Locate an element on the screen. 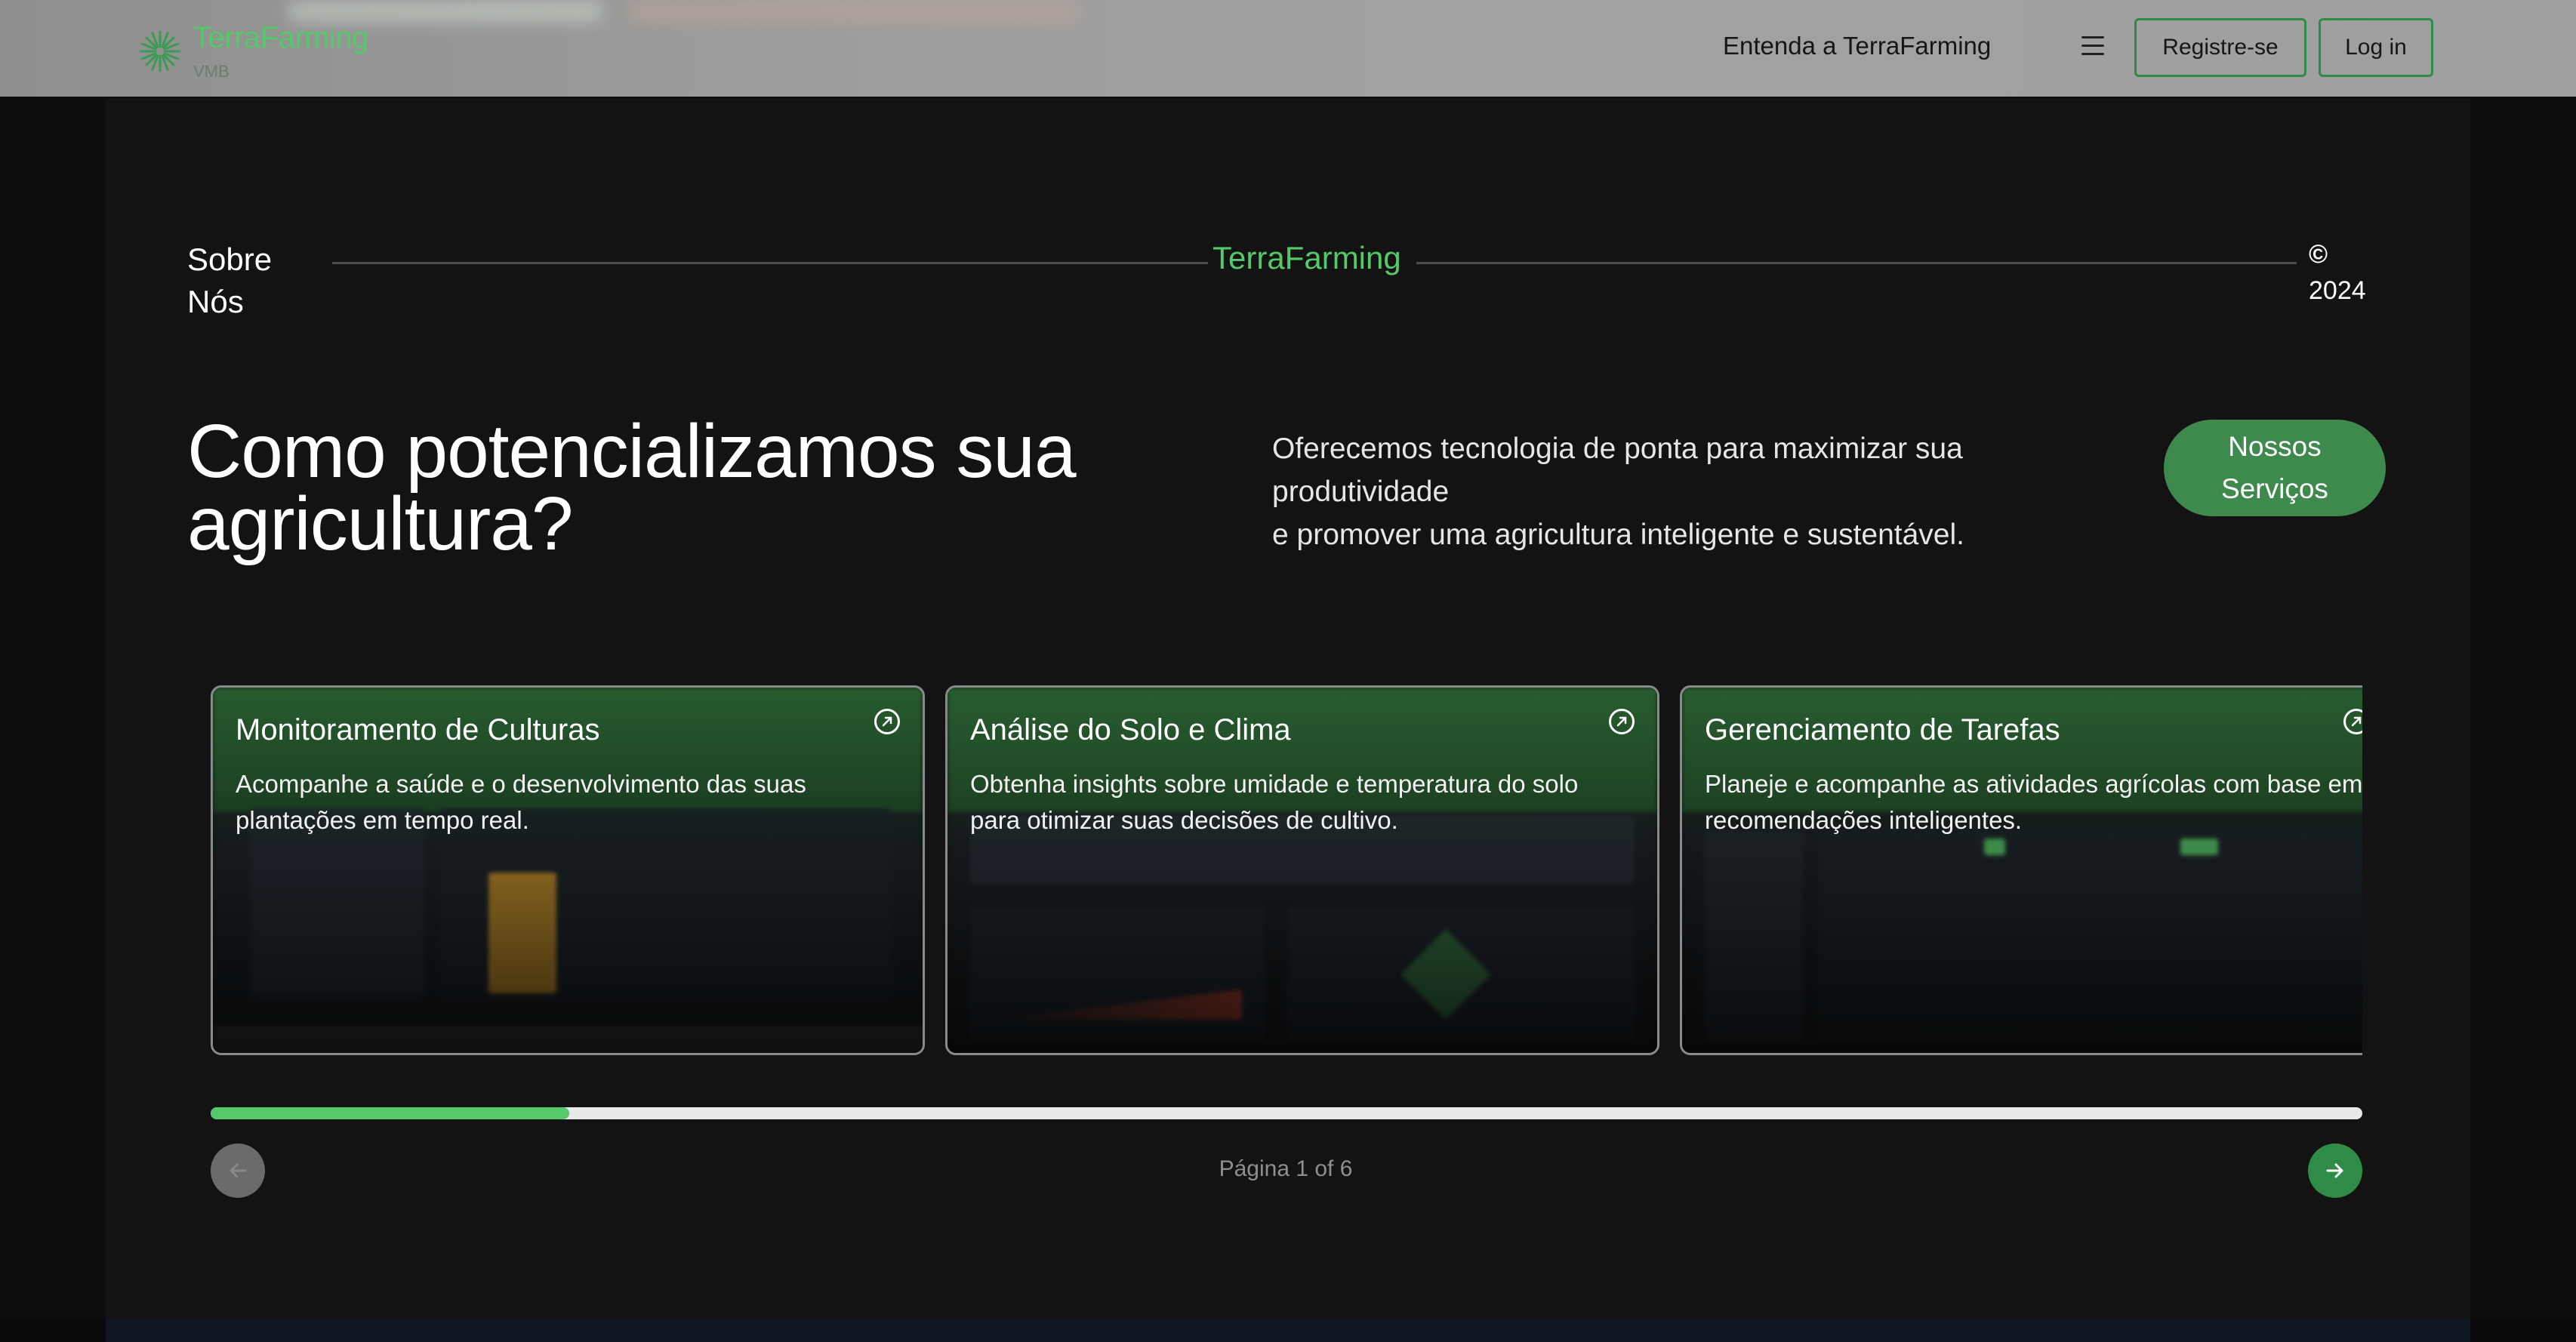  hero-desc-line2: produtividade is located at coordinates (1361, 492).